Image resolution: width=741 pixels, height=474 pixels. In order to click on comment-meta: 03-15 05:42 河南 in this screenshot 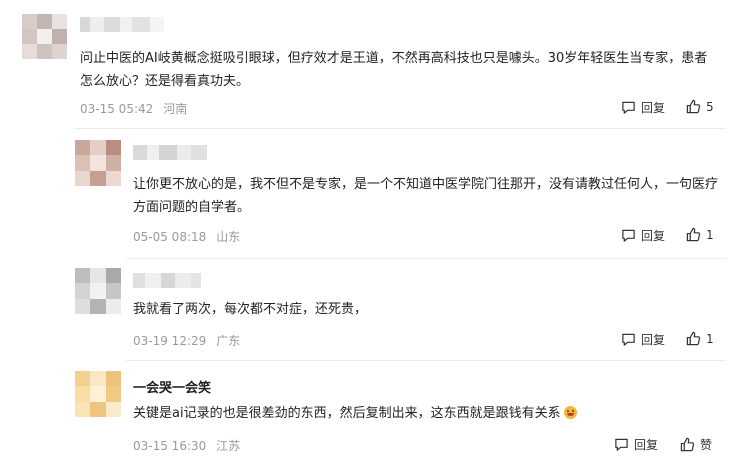, I will do `click(133, 108)`.